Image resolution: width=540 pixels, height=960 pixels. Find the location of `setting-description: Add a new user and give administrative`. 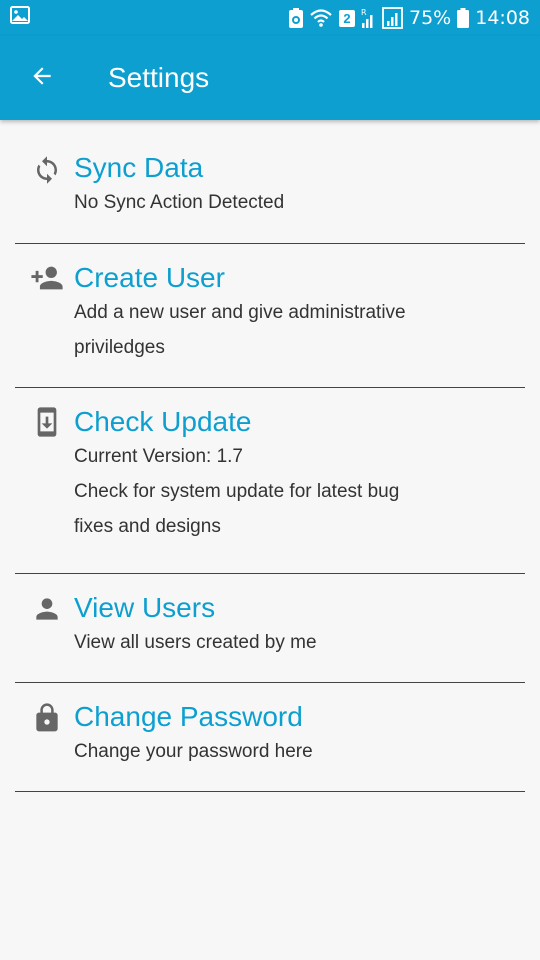

setting-description: Add a new user and give administrative is located at coordinates (240, 312).